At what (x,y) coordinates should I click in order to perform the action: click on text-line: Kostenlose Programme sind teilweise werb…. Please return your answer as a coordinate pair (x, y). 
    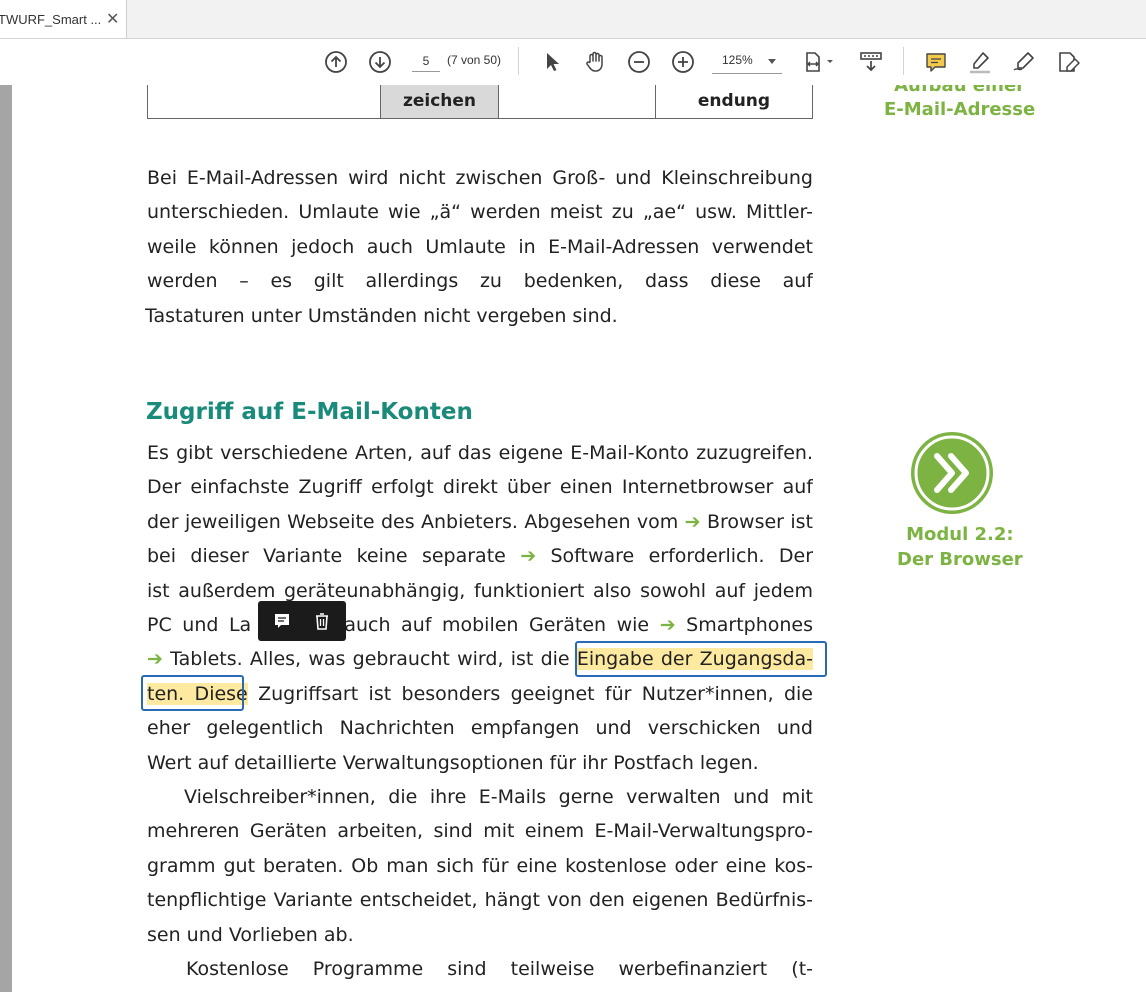
    Looking at the image, I should click on (499, 969).